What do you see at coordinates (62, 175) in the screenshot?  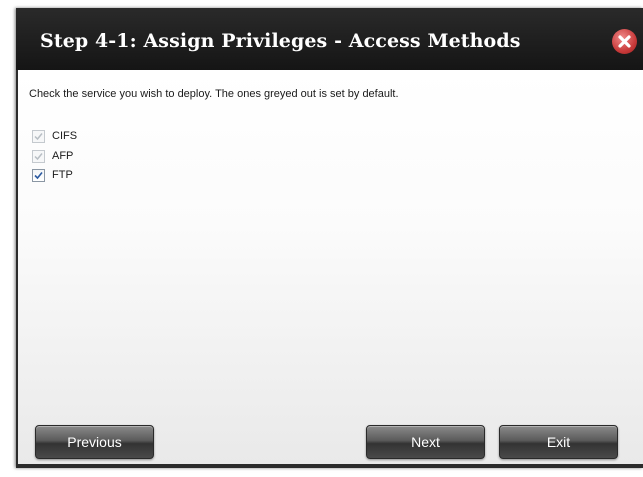 I see `ftp-label: FTP` at bounding box center [62, 175].